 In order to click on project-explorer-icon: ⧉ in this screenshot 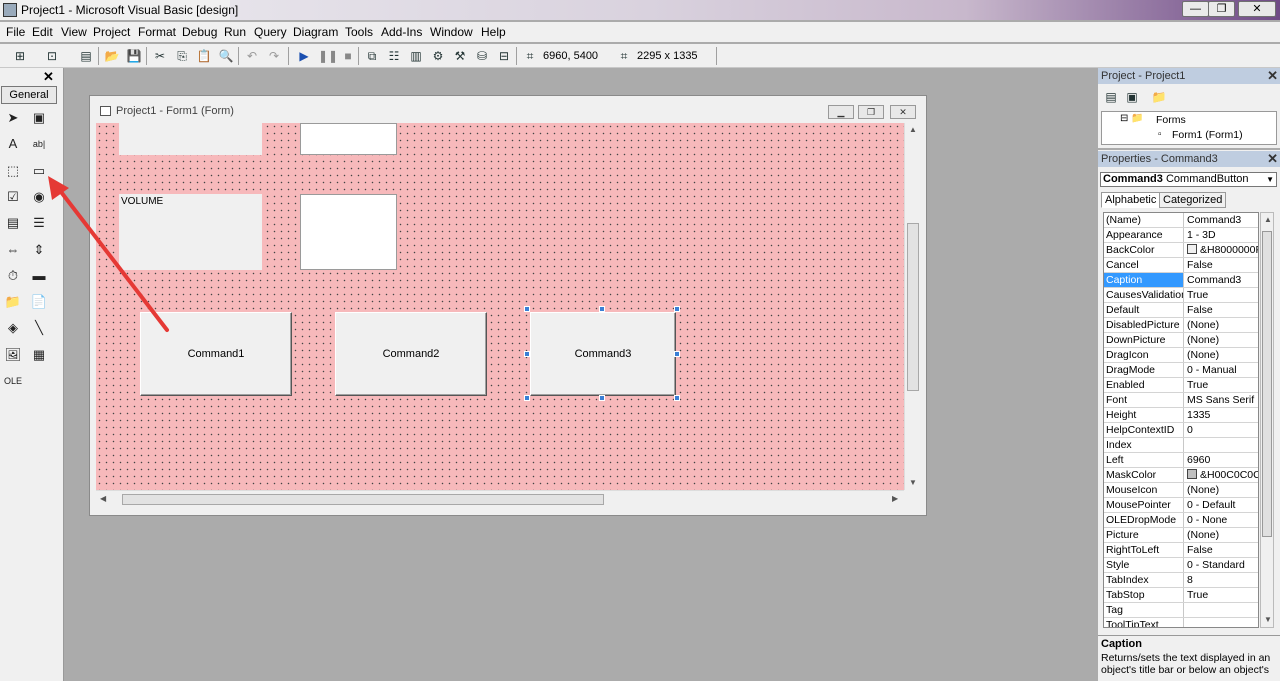, I will do `click(372, 56)`.